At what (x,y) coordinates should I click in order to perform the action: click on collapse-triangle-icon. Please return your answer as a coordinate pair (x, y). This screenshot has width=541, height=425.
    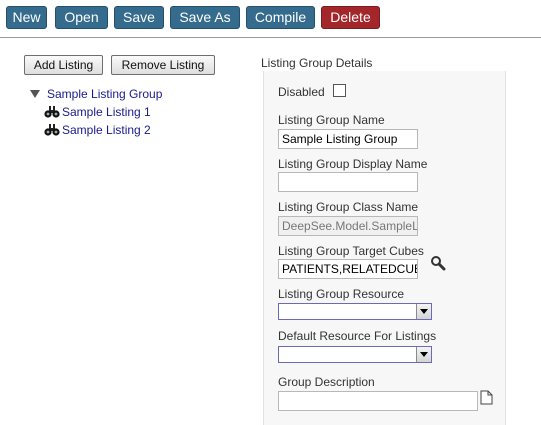
    Looking at the image, I should click on (35, 94).